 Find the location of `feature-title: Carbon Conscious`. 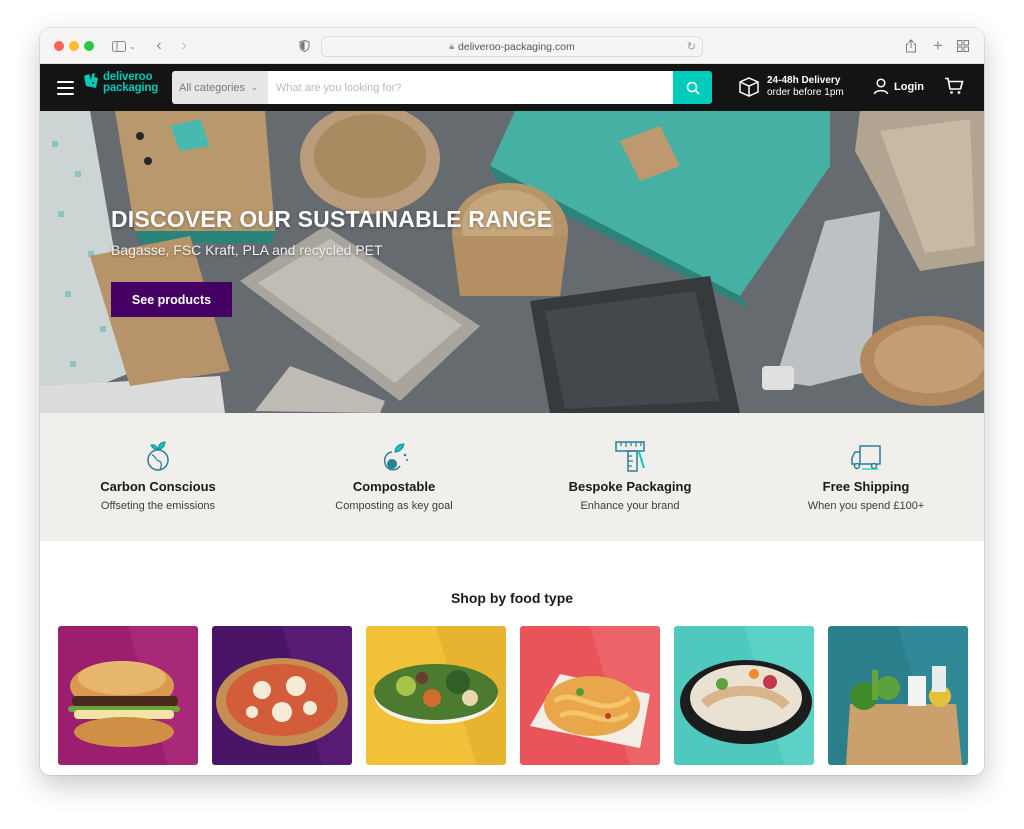

feature-title: Carbon Conscious is located at coordinates (158, 486).